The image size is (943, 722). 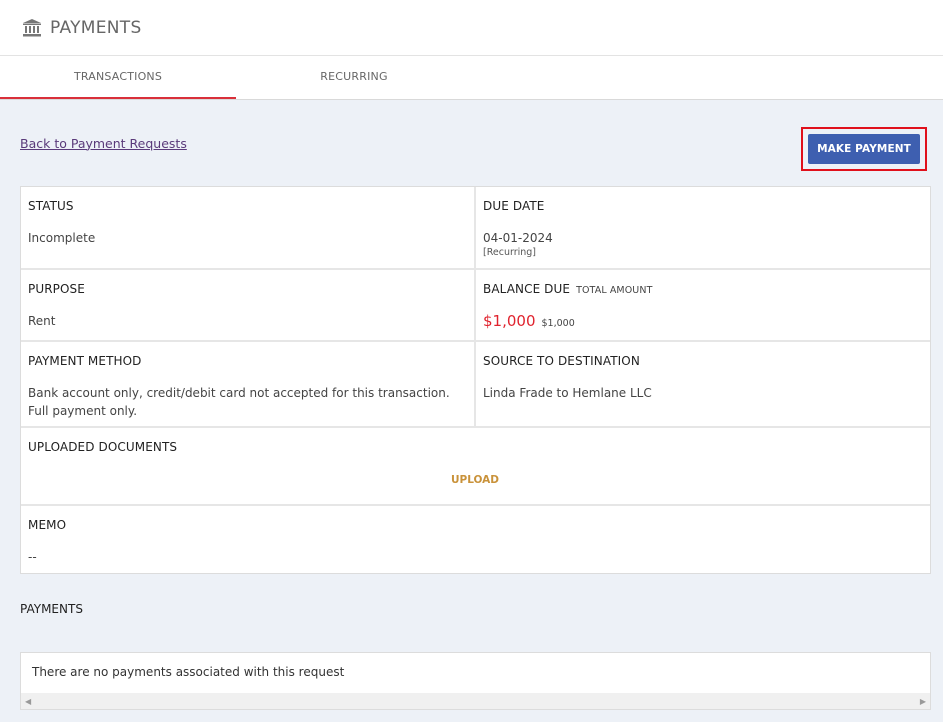 I want to click on due-date-cell: DUE DATE 04-01-2024 [Recurring], so click(x=703, y=227).